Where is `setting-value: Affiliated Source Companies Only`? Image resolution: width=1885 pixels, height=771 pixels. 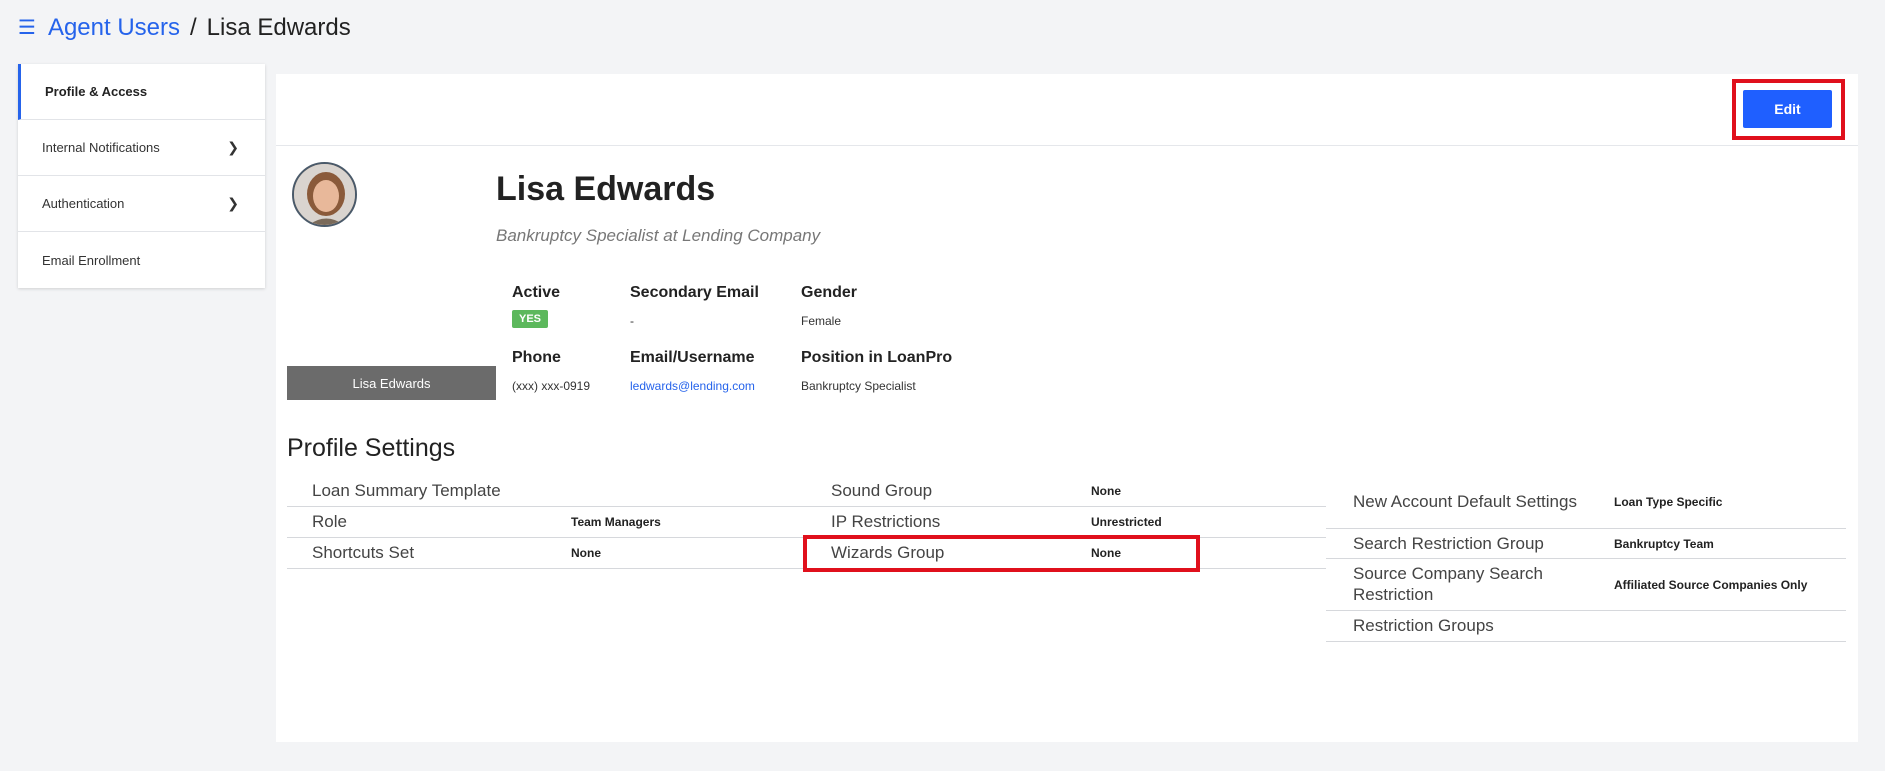 setting-value: Affiliated Source Companies Only is located at coordinates (1711, 584).